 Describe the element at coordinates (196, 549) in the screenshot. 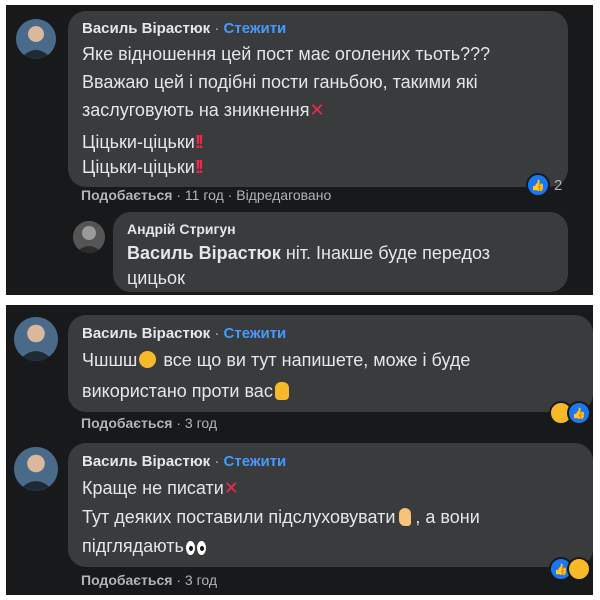

I see `eyes-icon` at that location.